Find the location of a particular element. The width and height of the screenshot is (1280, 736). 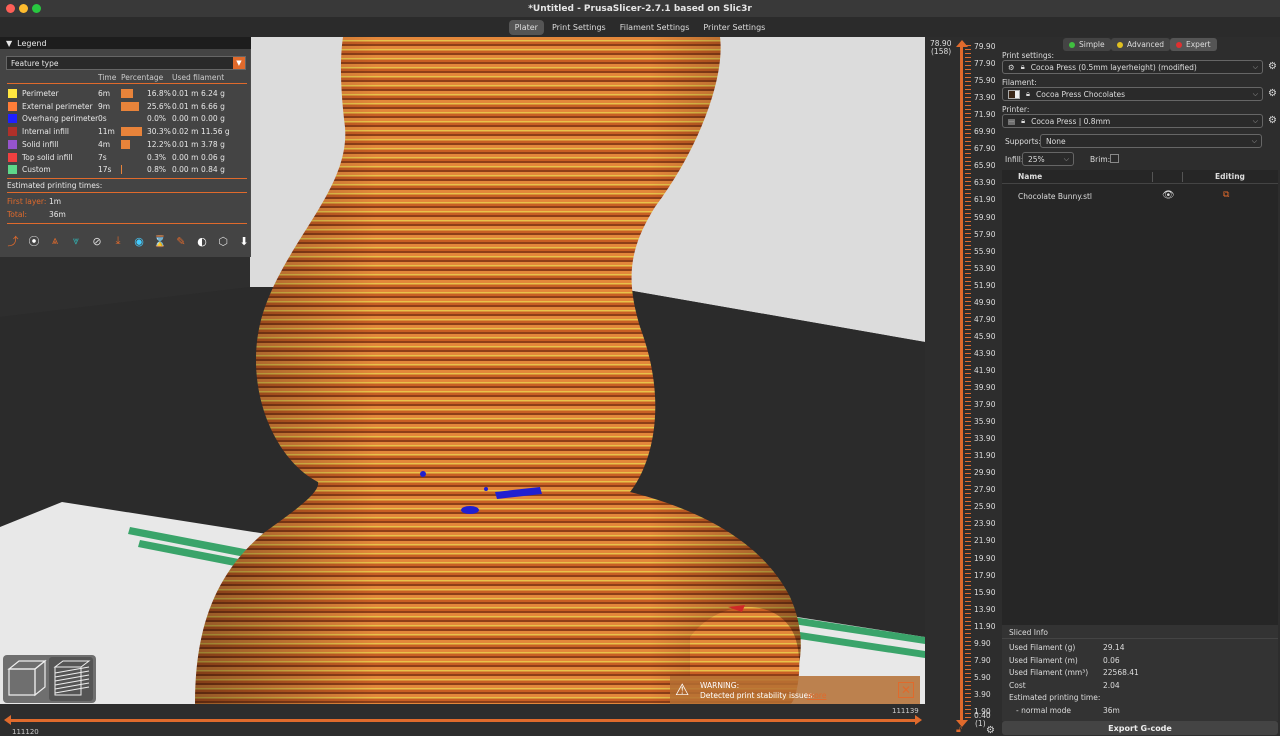

printer-label: Printer: is located at coordinates (1016, 109).